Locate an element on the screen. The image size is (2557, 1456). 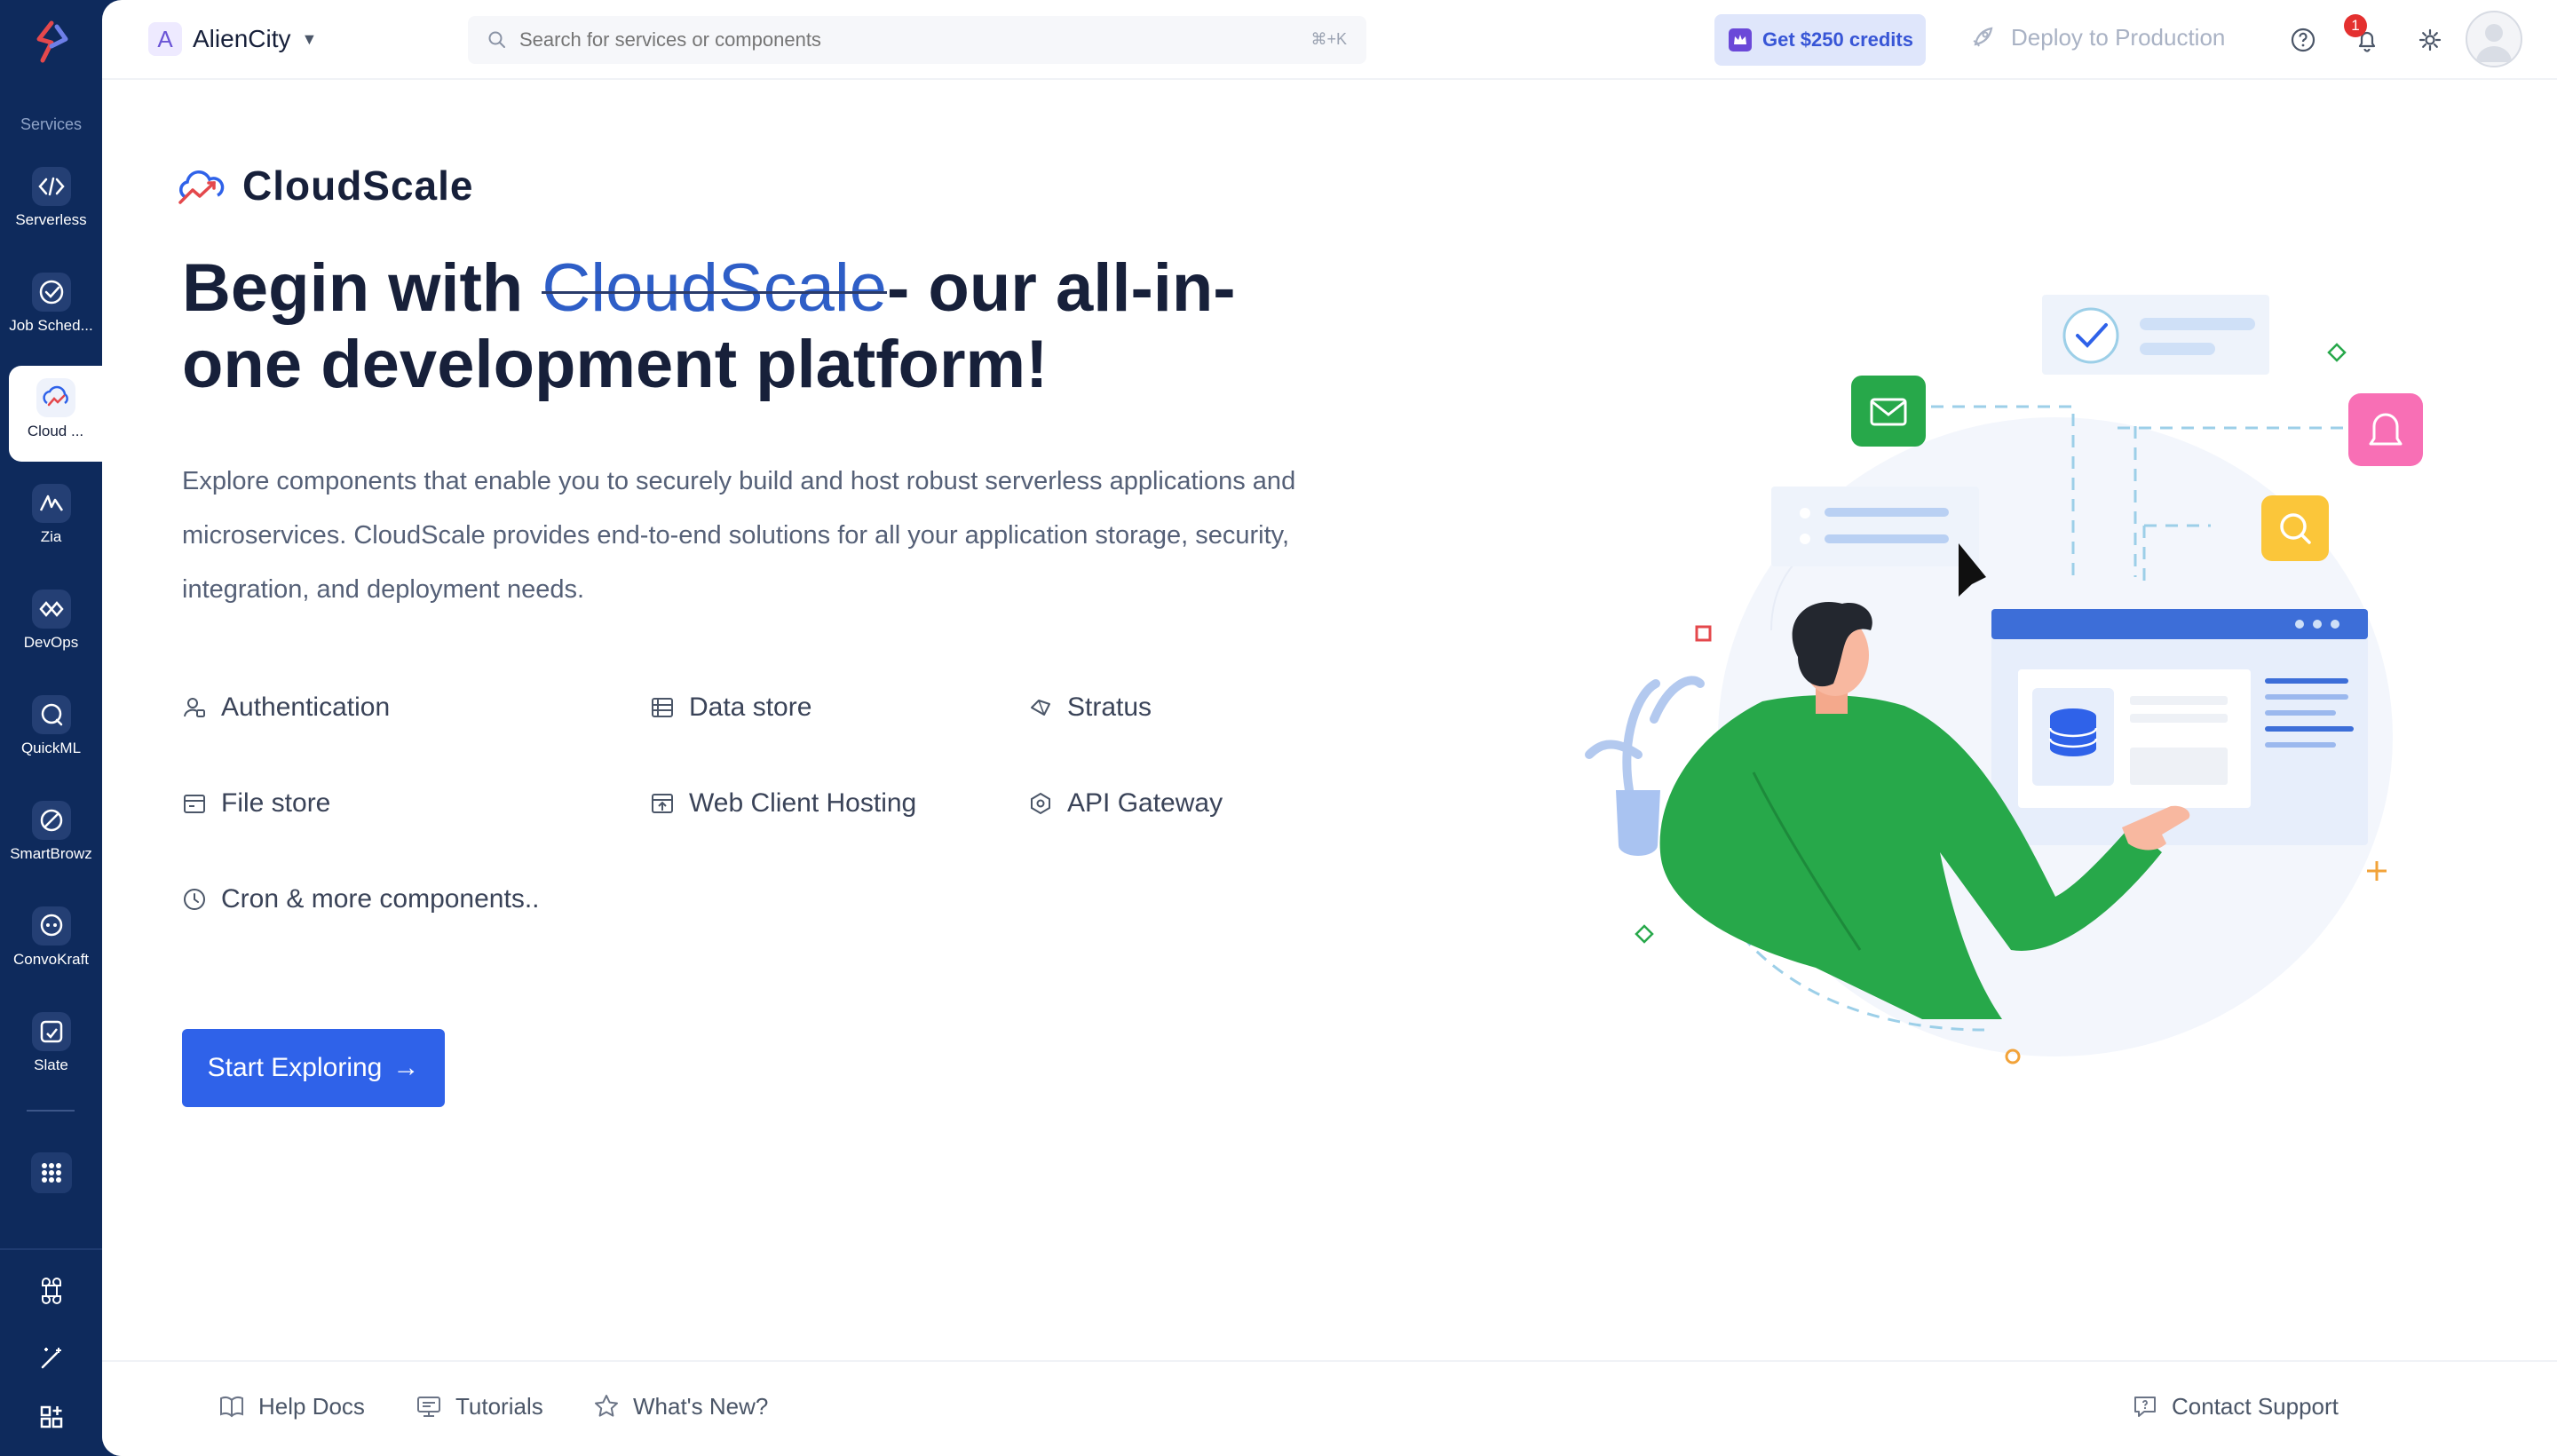
tutorials-icon is located at coordinates (428, 1407).